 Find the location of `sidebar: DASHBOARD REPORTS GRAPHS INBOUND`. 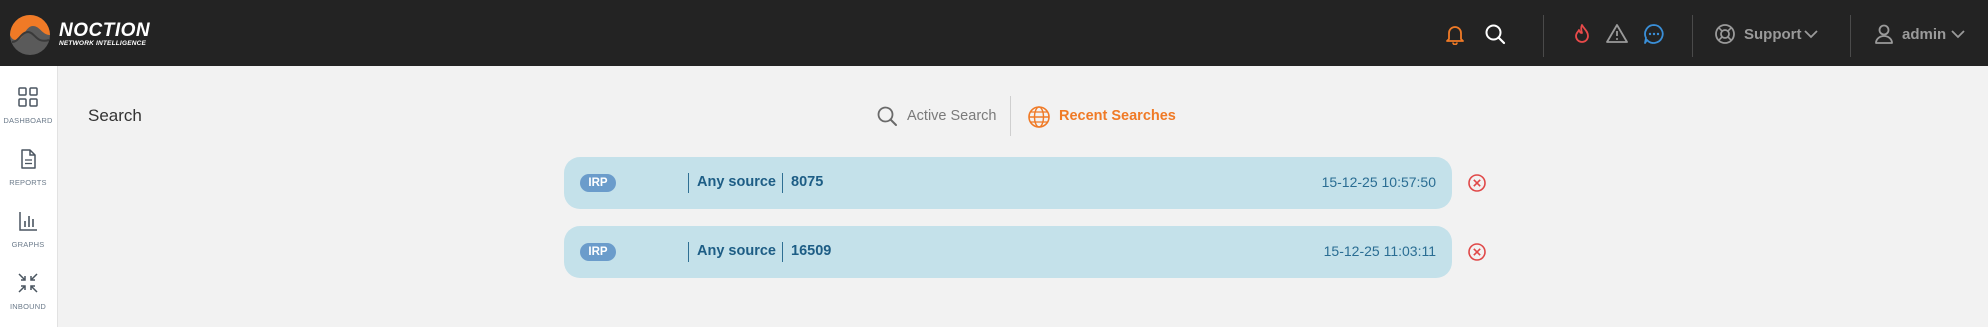

sidebar: DASHBOARD REPORTS GRAPHS INBOUND is located at coordinates (29, 196).